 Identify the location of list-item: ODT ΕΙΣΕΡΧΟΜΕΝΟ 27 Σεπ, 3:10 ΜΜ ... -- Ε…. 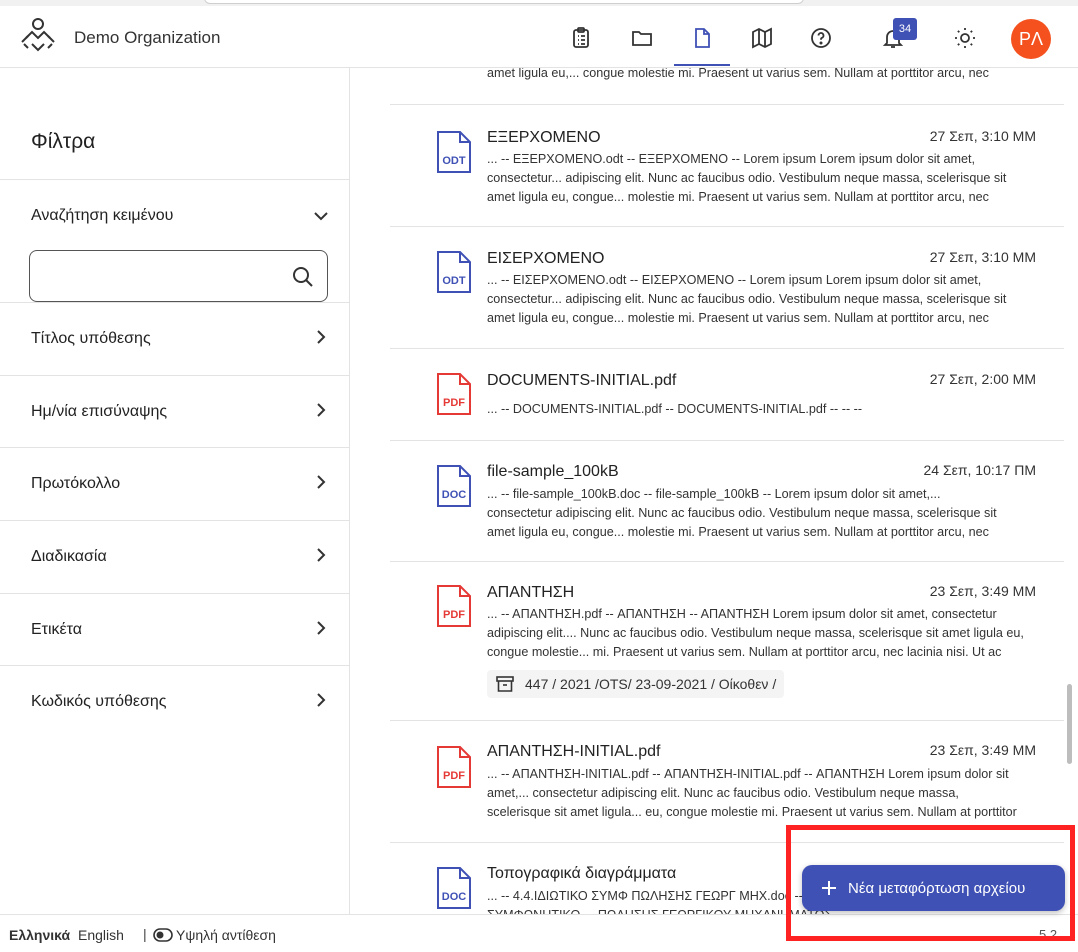
(727, 288).